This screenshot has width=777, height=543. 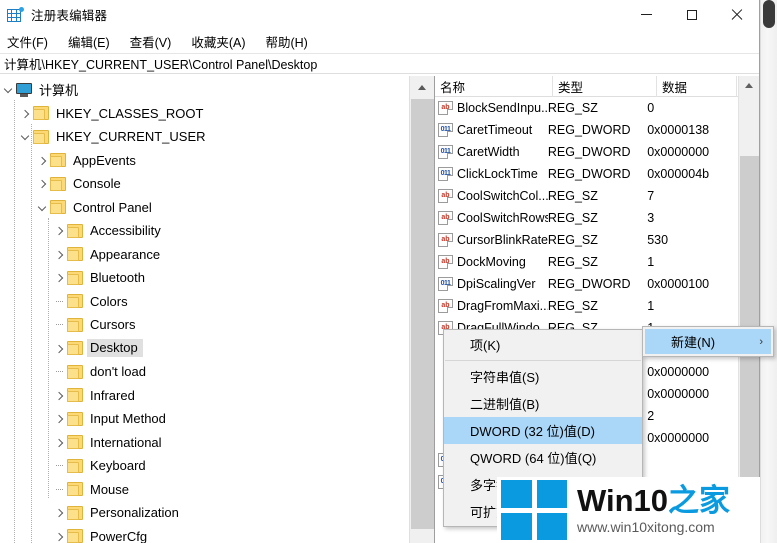 I want to click on tree-node: Infrared, so click(x=204, y=396).